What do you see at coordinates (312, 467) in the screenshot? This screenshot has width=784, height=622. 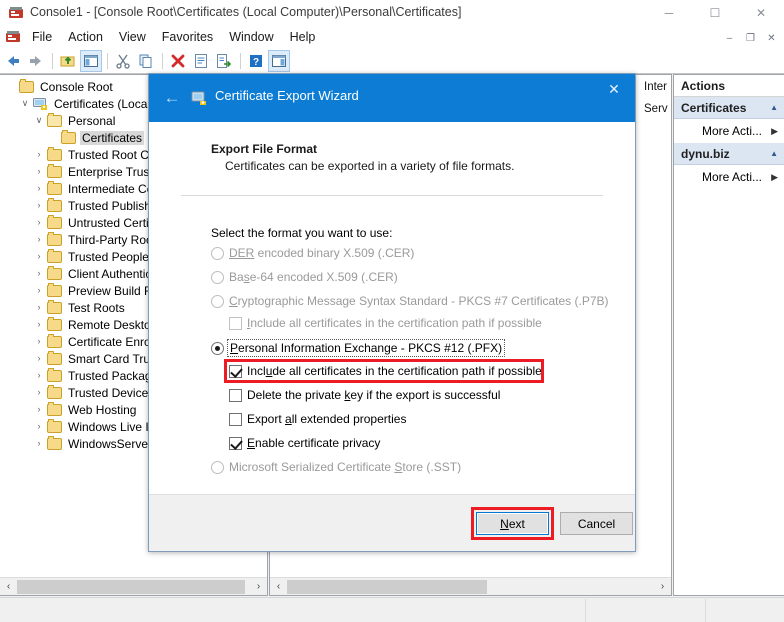 I see `option-label-pre: Microsoft Serialized Certificate` at bounding box center [312, 467].